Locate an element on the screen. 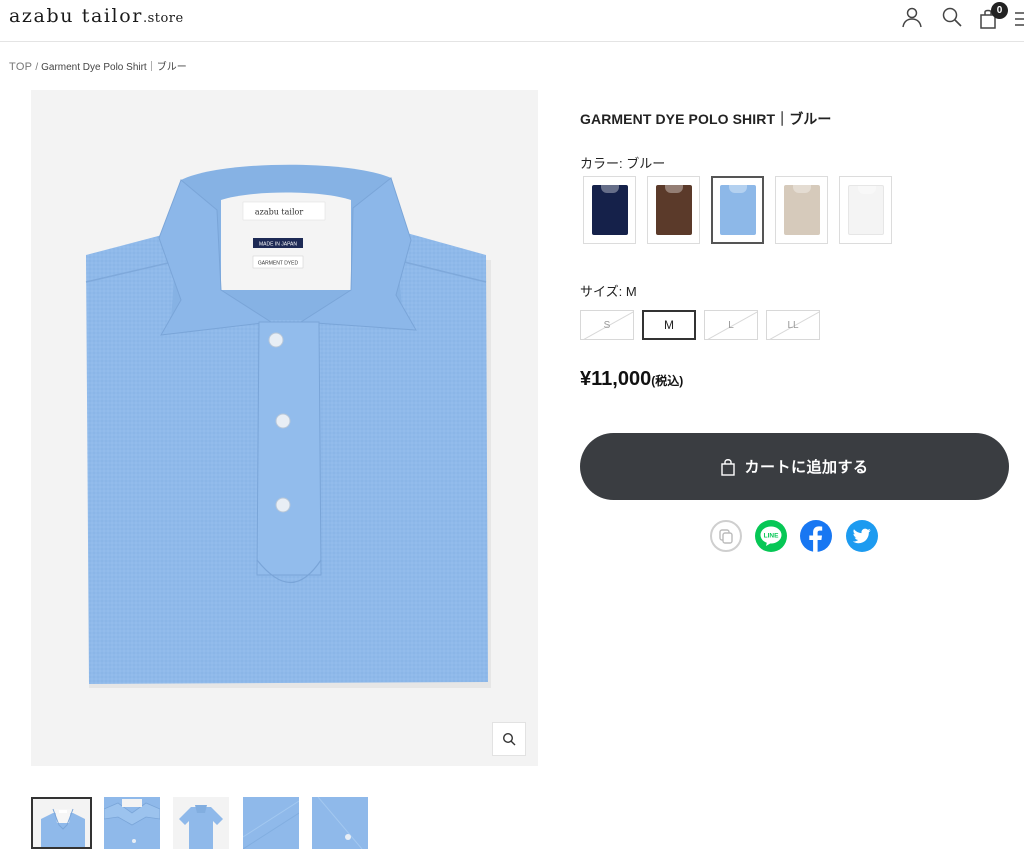  twitter-icon is located at coordinates (862, 536).